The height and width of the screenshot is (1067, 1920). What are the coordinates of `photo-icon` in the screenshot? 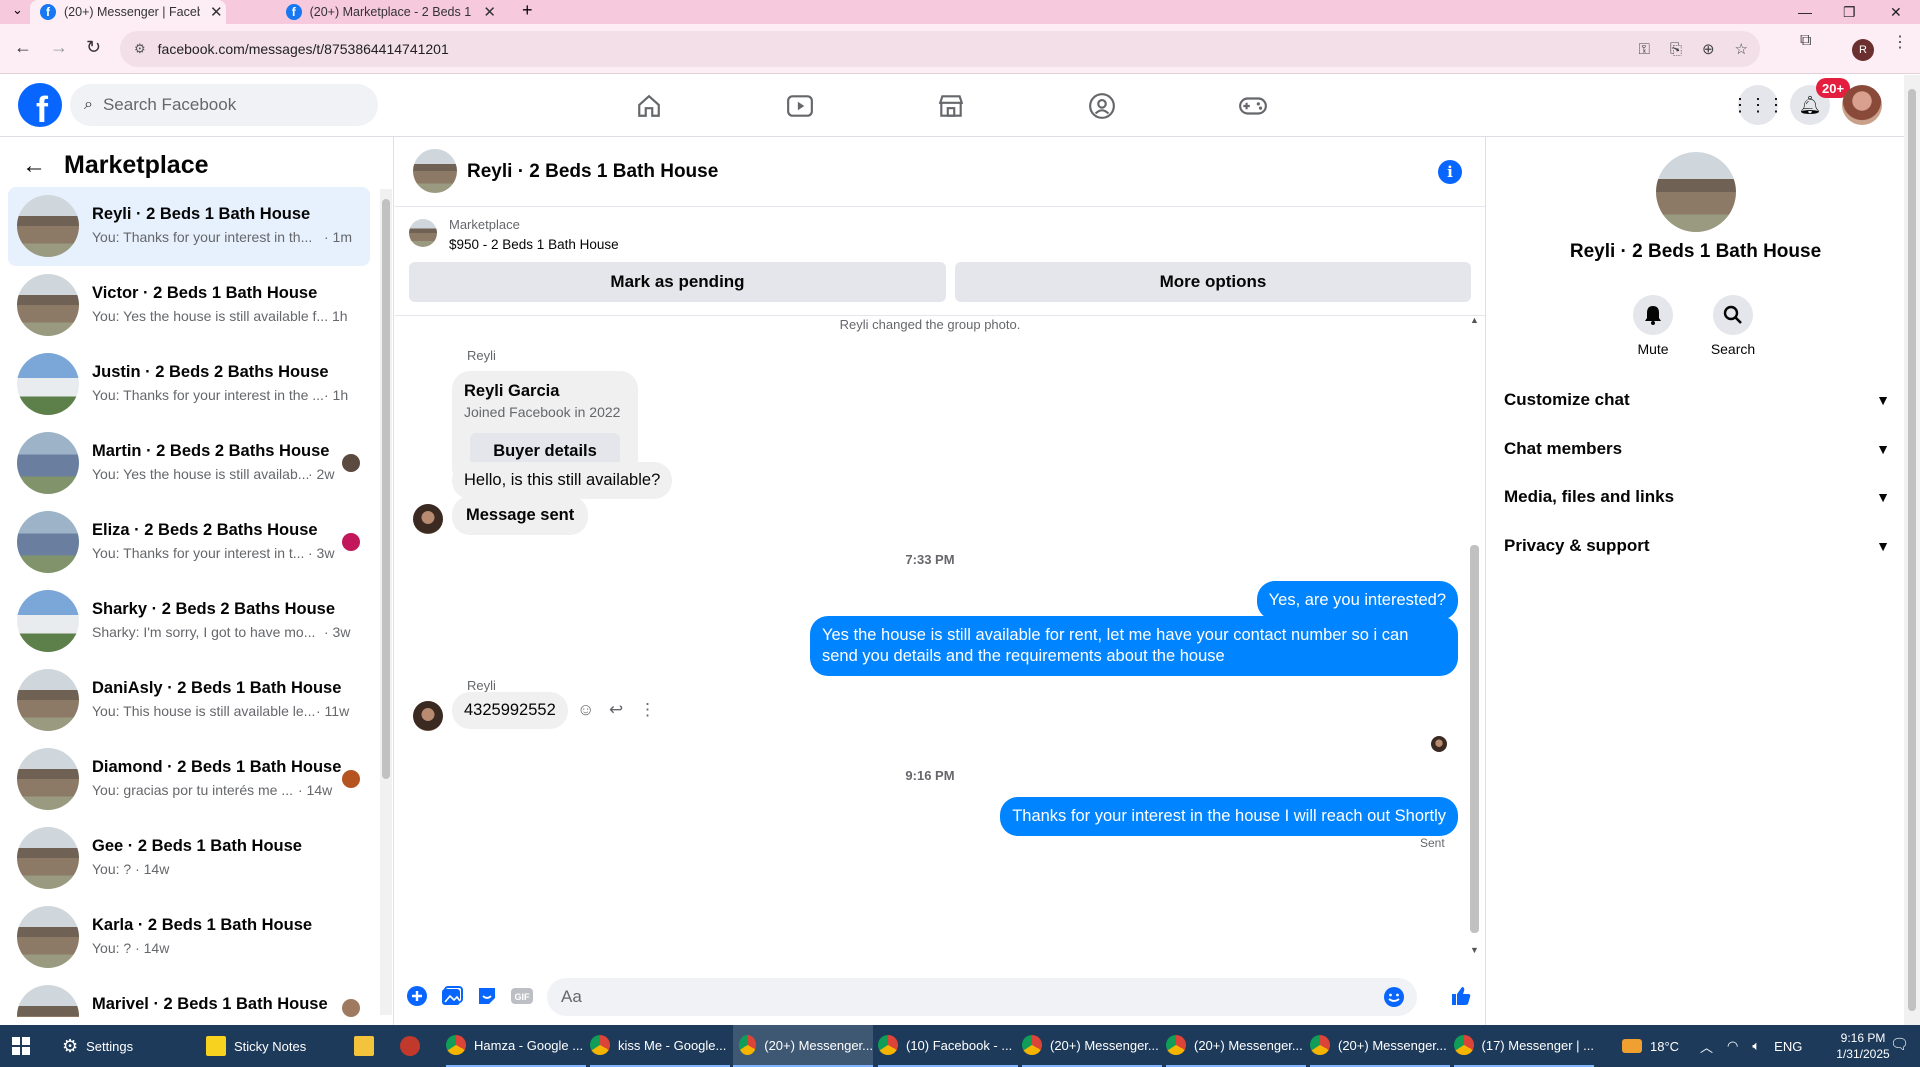 It's located at (452, 996).